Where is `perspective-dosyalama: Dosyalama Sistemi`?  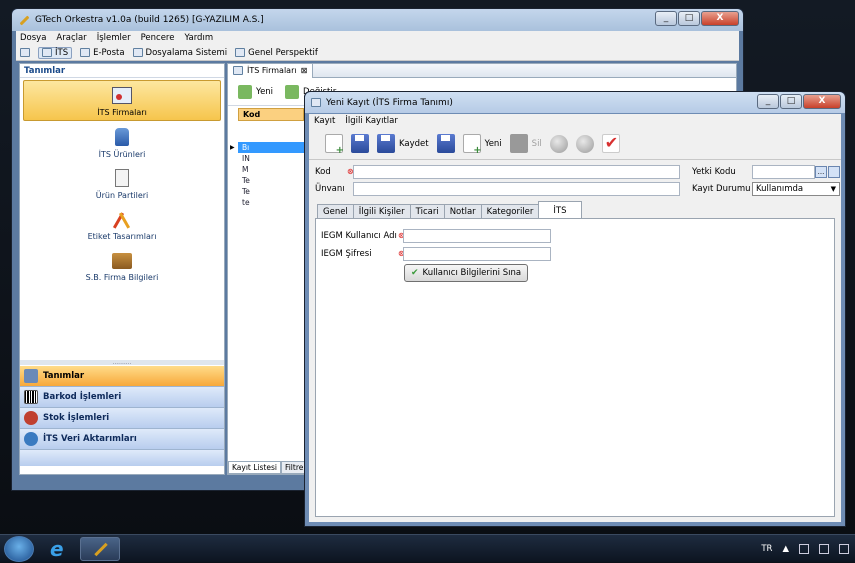 perspective-dosyalama: Dosyalama Sistemi is located at coordinates (179, 53).